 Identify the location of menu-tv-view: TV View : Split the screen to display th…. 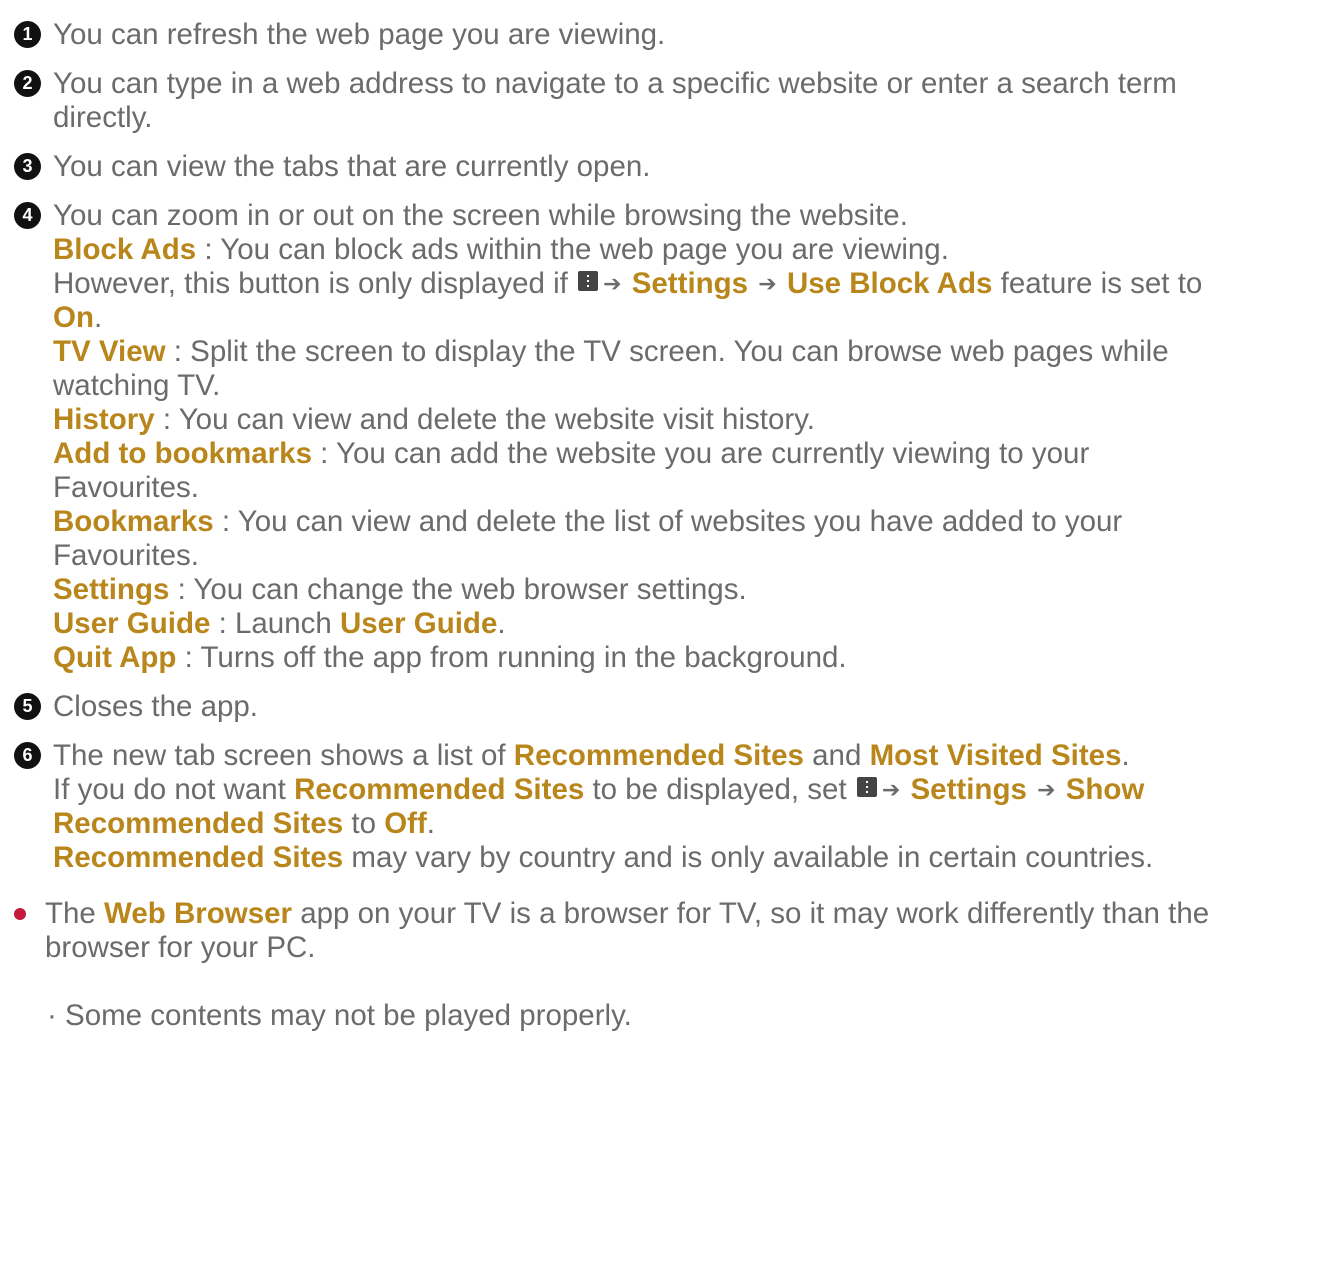
(691, 352).